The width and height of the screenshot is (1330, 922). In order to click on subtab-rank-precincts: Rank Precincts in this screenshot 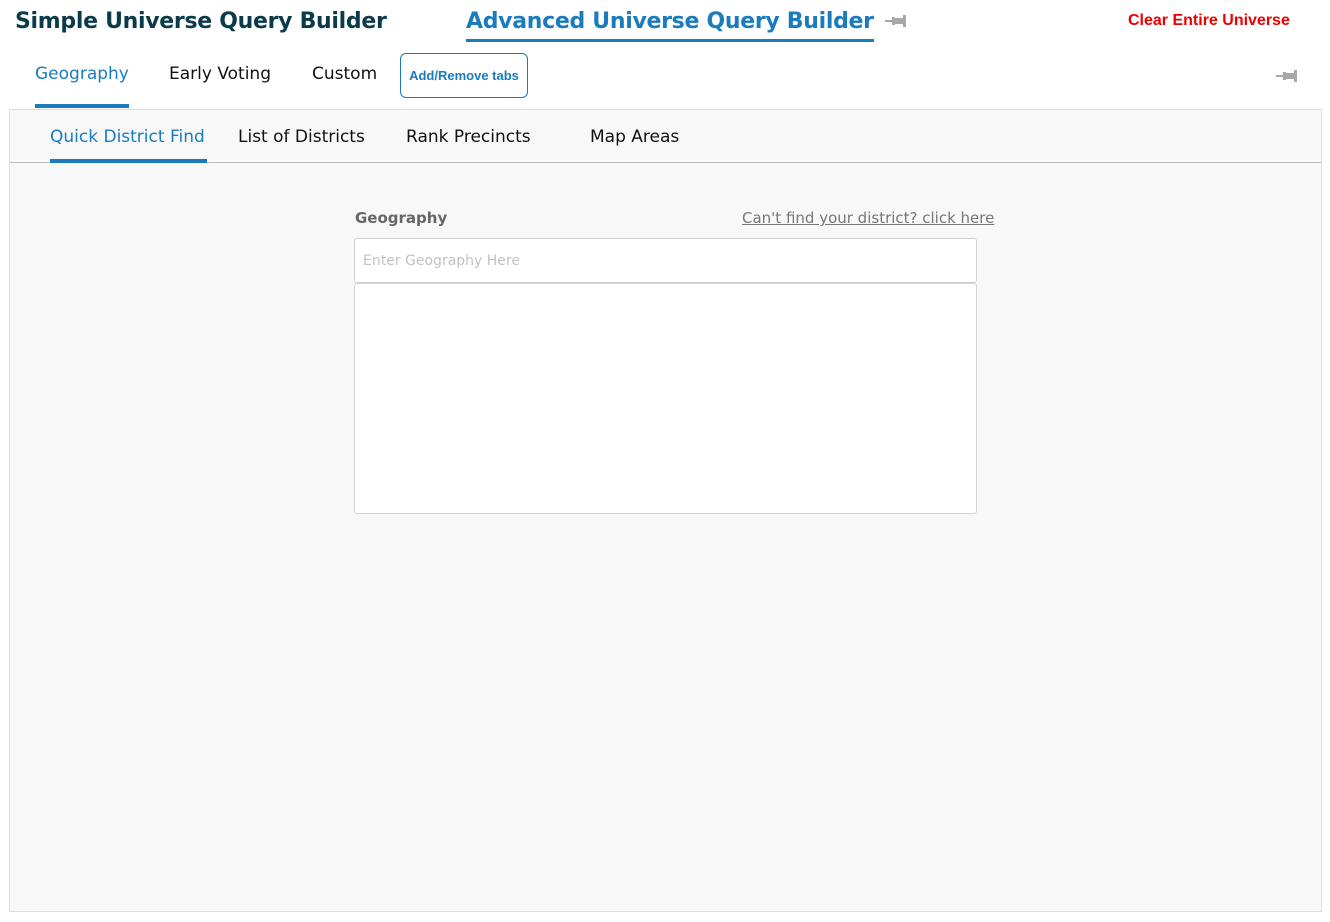, I will do `click(468, 137)`.